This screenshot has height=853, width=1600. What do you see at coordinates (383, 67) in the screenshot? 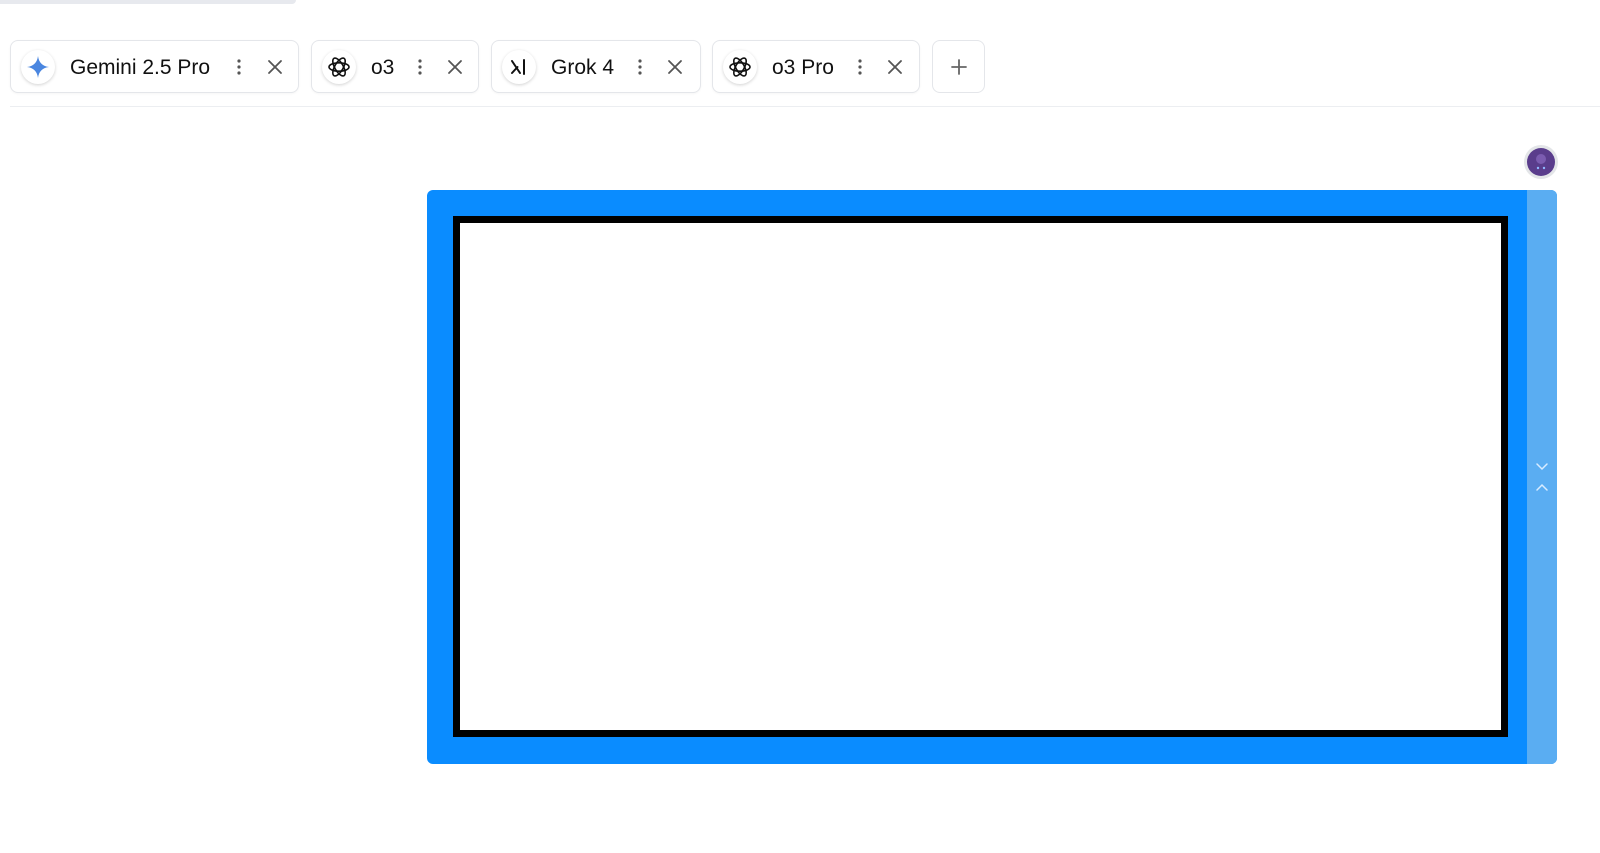
I see `tab-label: o3` at bounding box center [383, 67].